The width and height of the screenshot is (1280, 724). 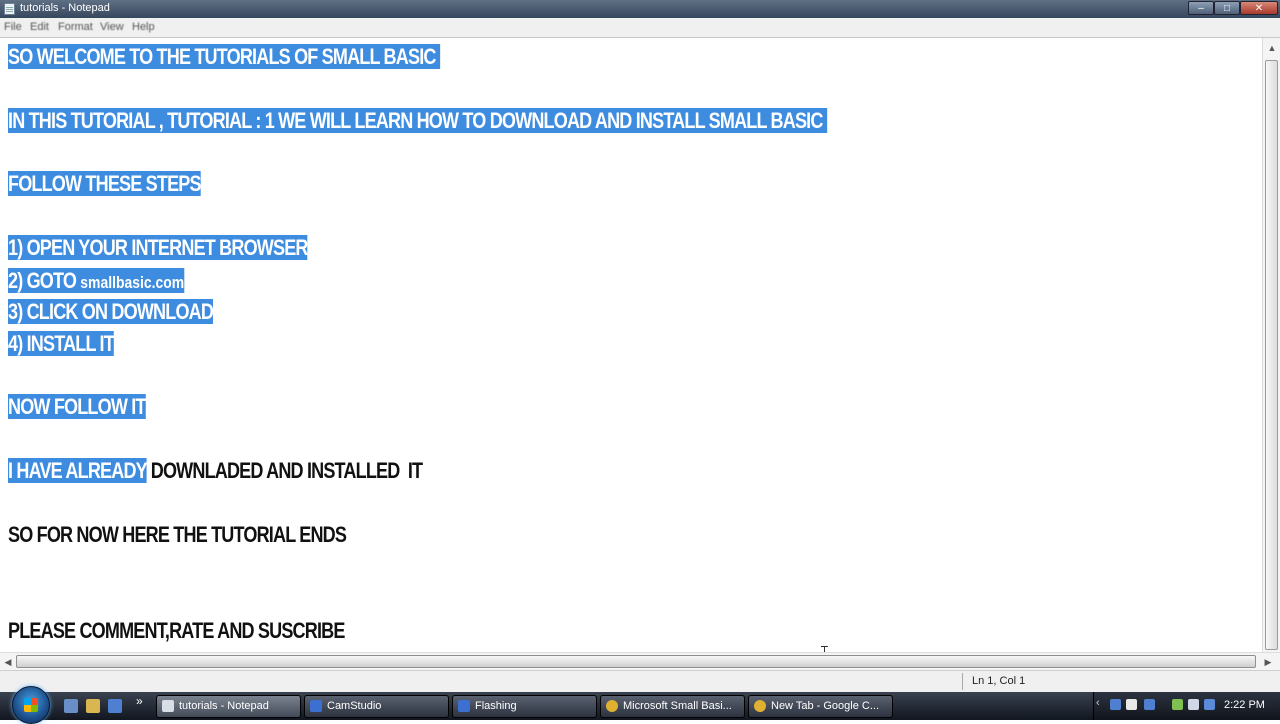 What do you see at coordinates (13, 27) in the screenshot?
I see `menu-file: File` at bounding box center [13, 27].